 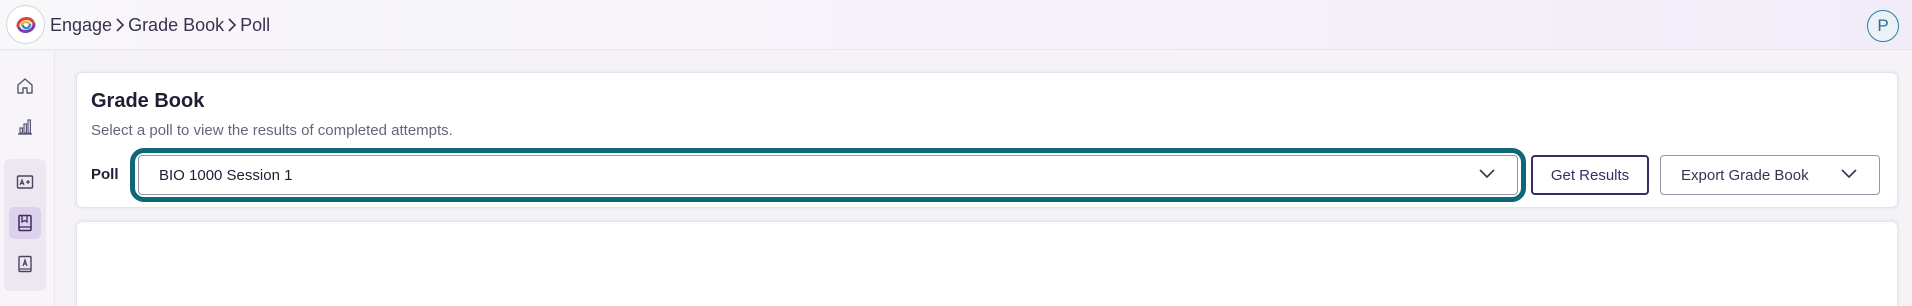 What do you see at coordinates (25, 24) in the screenshot?
I see `swirl-logo-icon` at bounding box center [25, 24].